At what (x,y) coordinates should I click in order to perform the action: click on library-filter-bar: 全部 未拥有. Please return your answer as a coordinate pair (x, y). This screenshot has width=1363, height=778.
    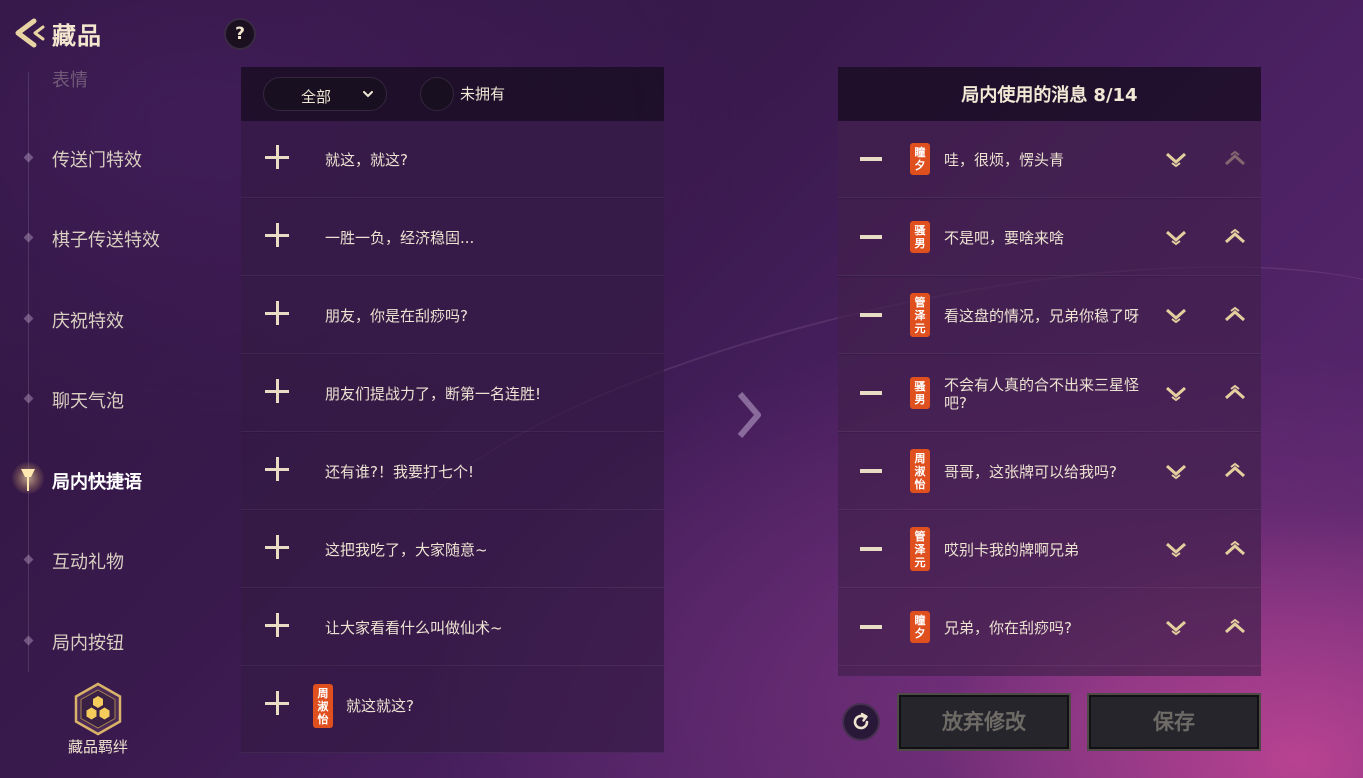
    Looking at the image, I should click on (452, 94).